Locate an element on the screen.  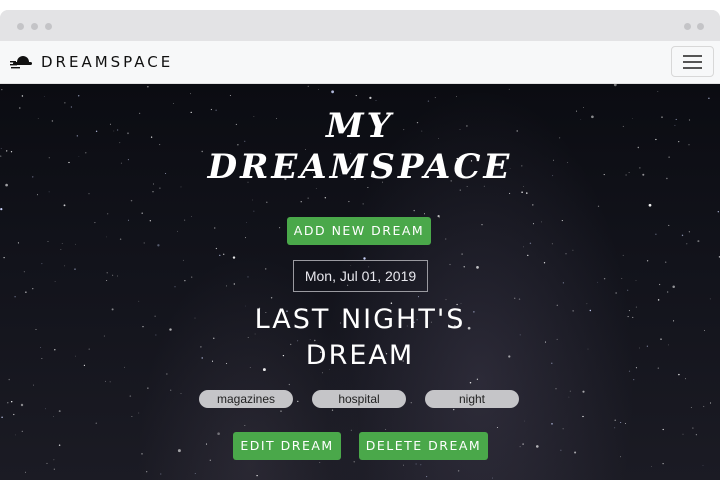
navbar: DREAMSPACE is located at coordinates (360, 62).